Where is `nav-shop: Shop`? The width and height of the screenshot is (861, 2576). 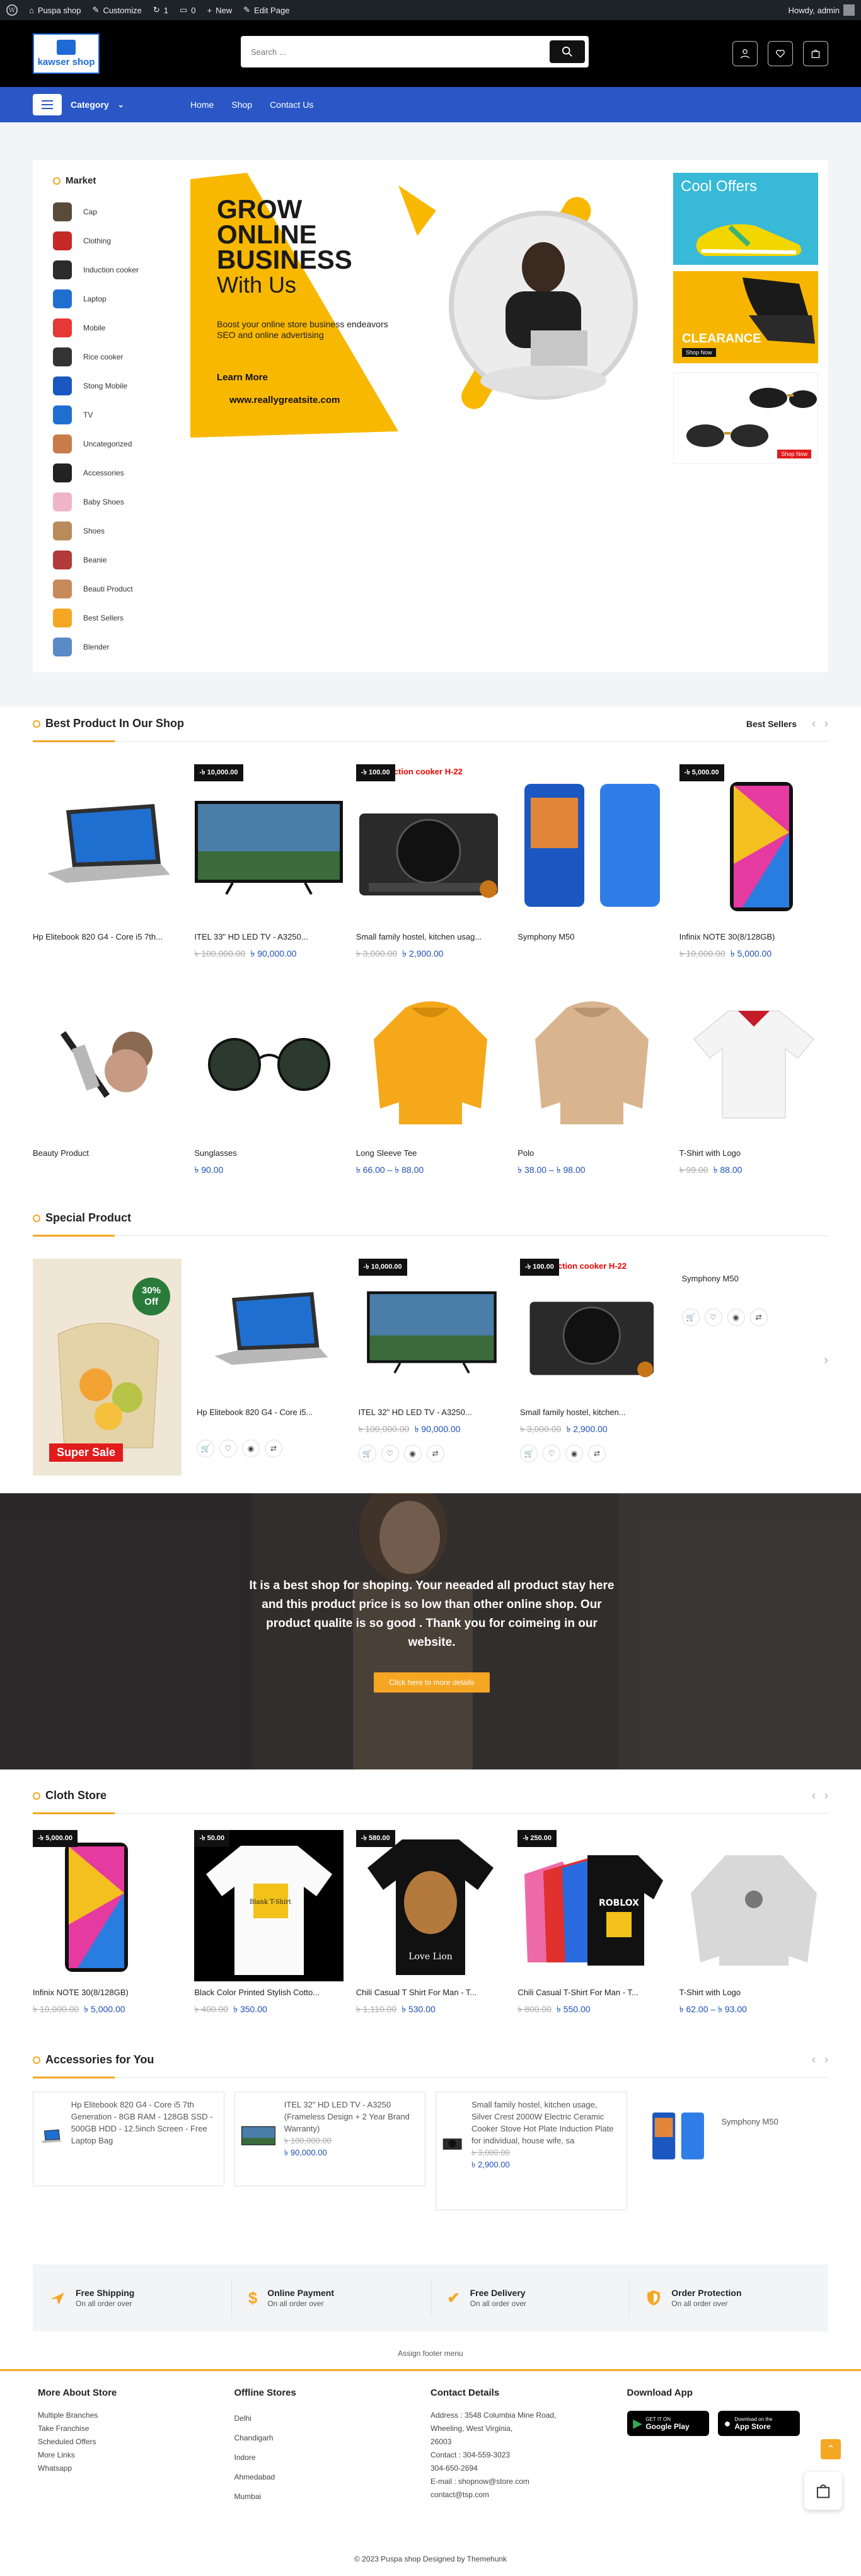 nav-shop: Shop is located at coordinates (242, 105).